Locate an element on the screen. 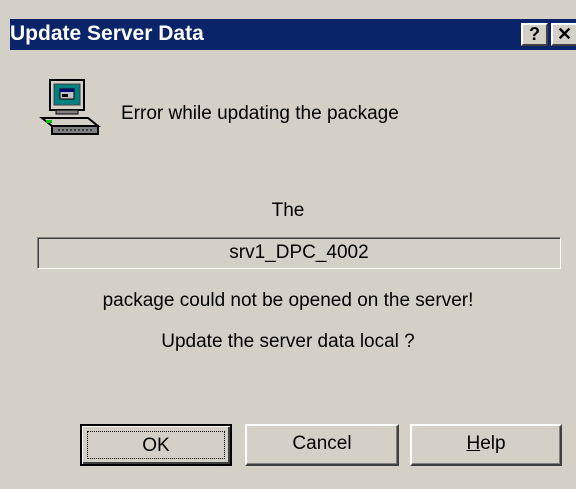 This screenshot has width=576, height=489. update-question: Update the server data local ? is located at coordinates (288, 341).